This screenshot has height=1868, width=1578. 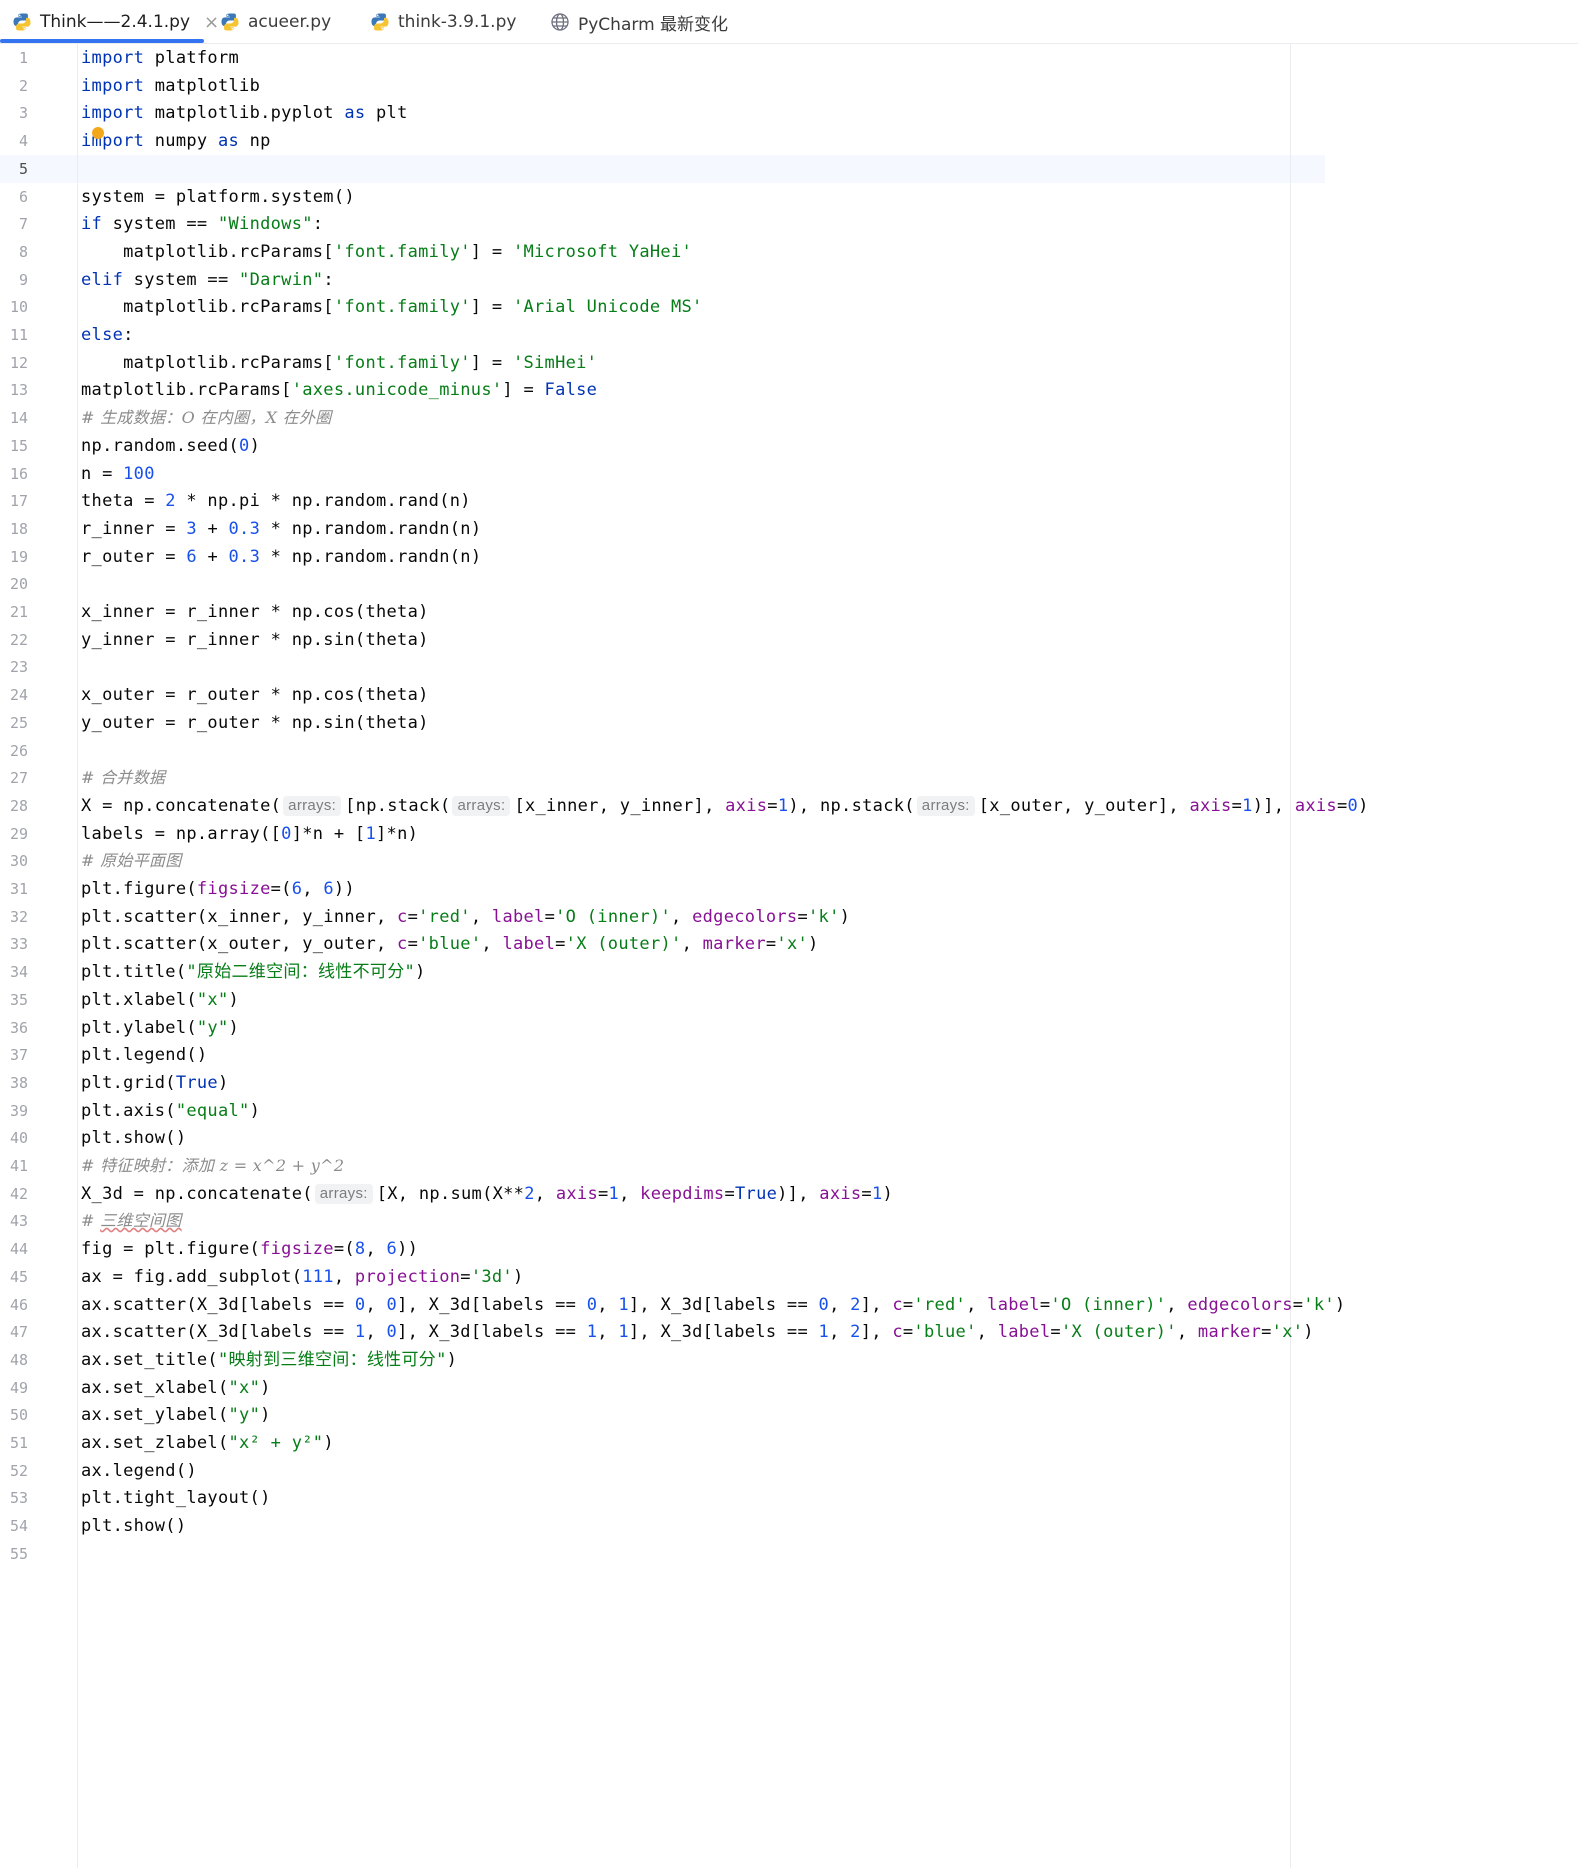 I want to click on right-margin-guide, so click(x=1290, y=956).